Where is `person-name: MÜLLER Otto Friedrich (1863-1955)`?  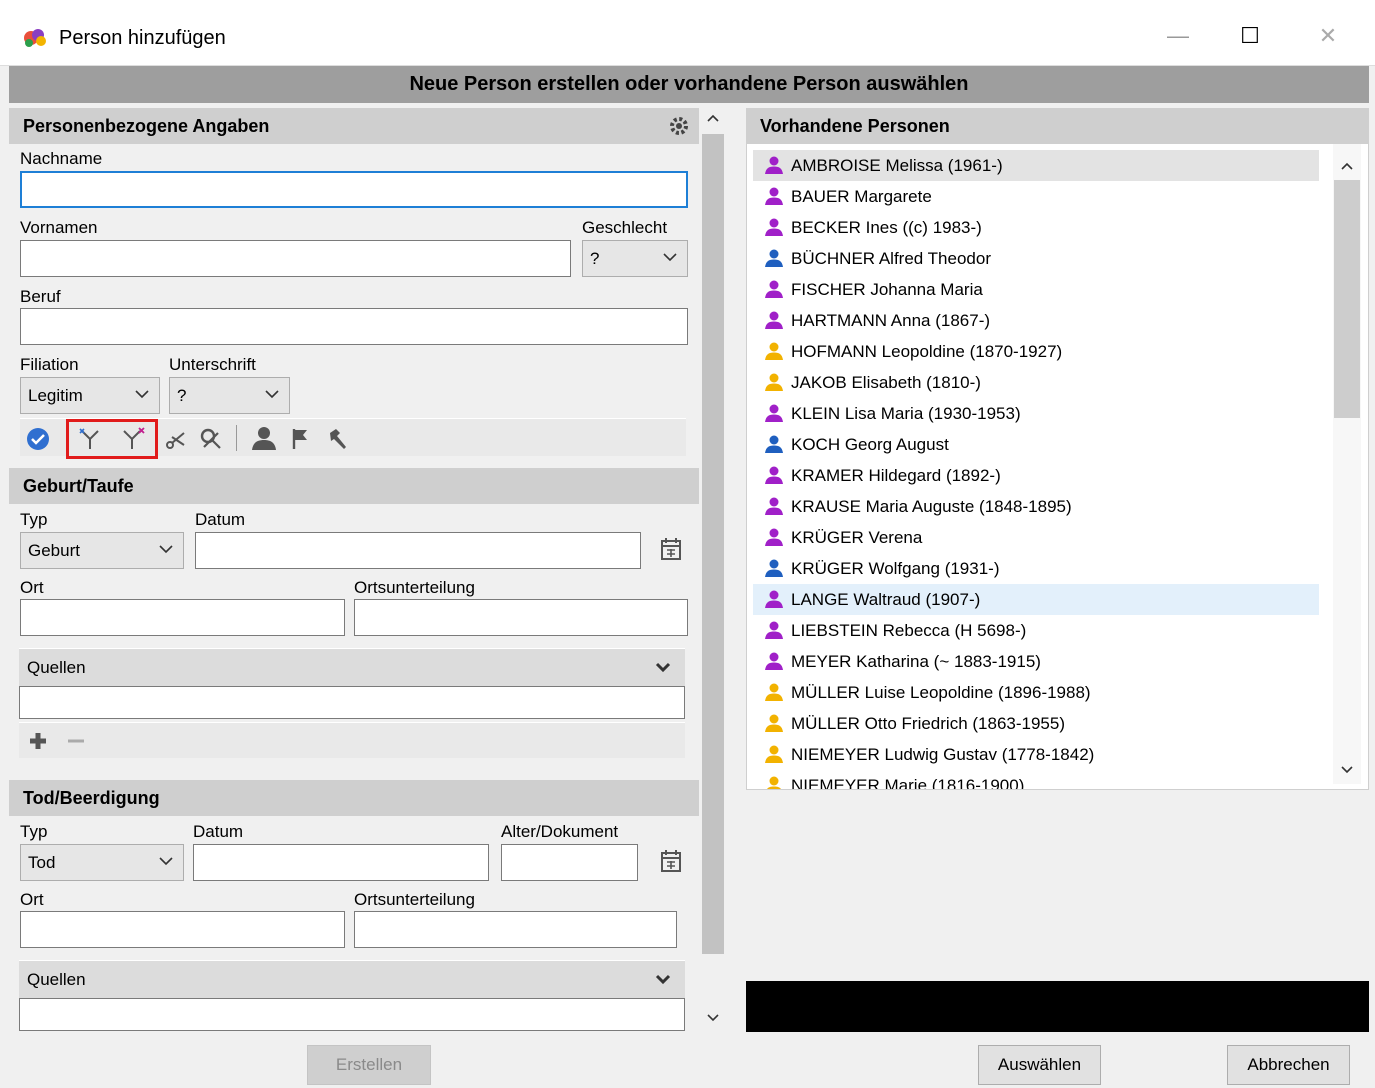 person-name: MÜLLER Otto Friedrich (1863-1955) is located at coordinates (928, 723).